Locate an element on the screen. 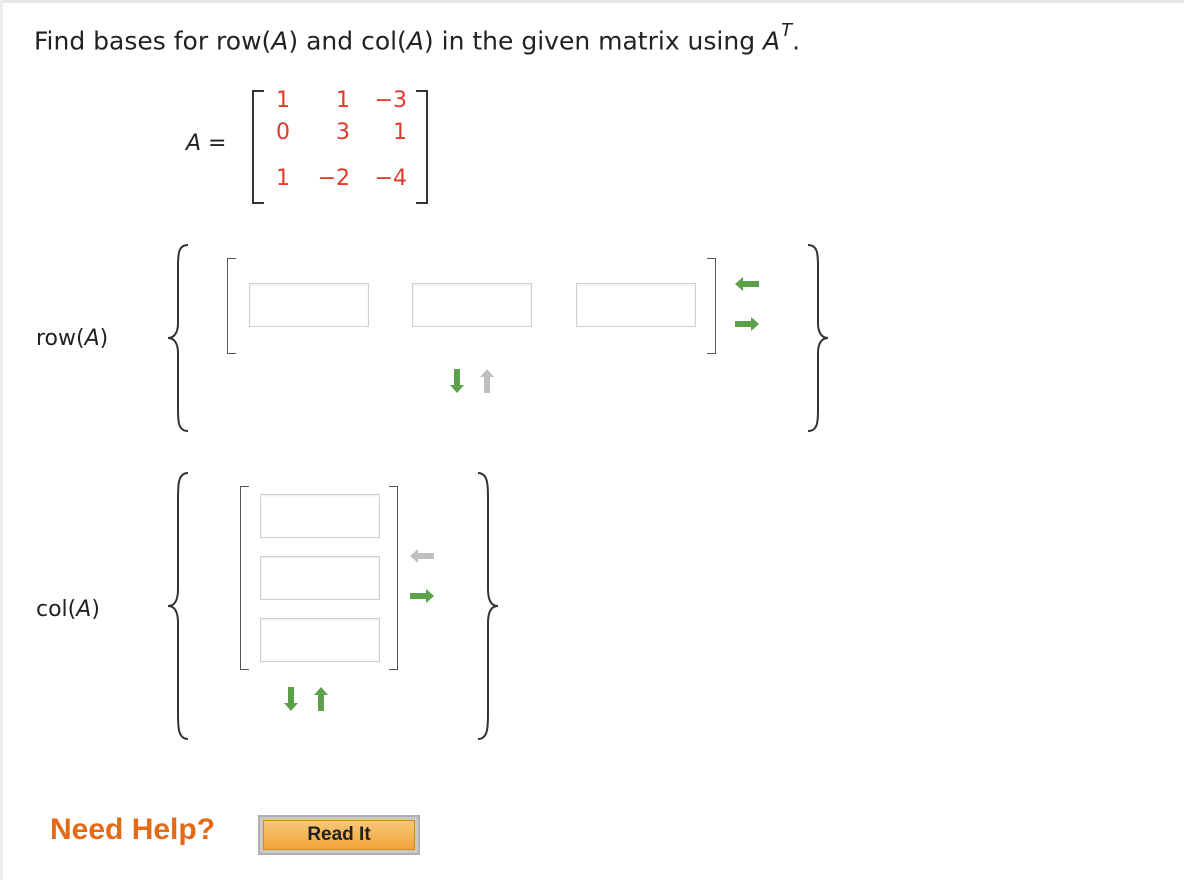  left-divider is located at coordinates (1, 440).